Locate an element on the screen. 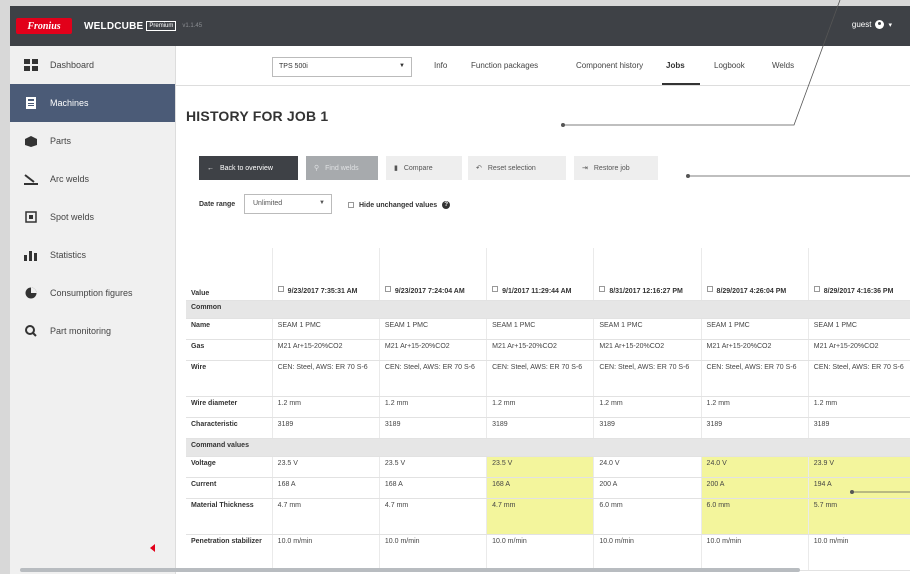 Image resolution: width=910 pixels, height=574 pixels. brand-logo: Fronius is located at coordinates (44, 26).